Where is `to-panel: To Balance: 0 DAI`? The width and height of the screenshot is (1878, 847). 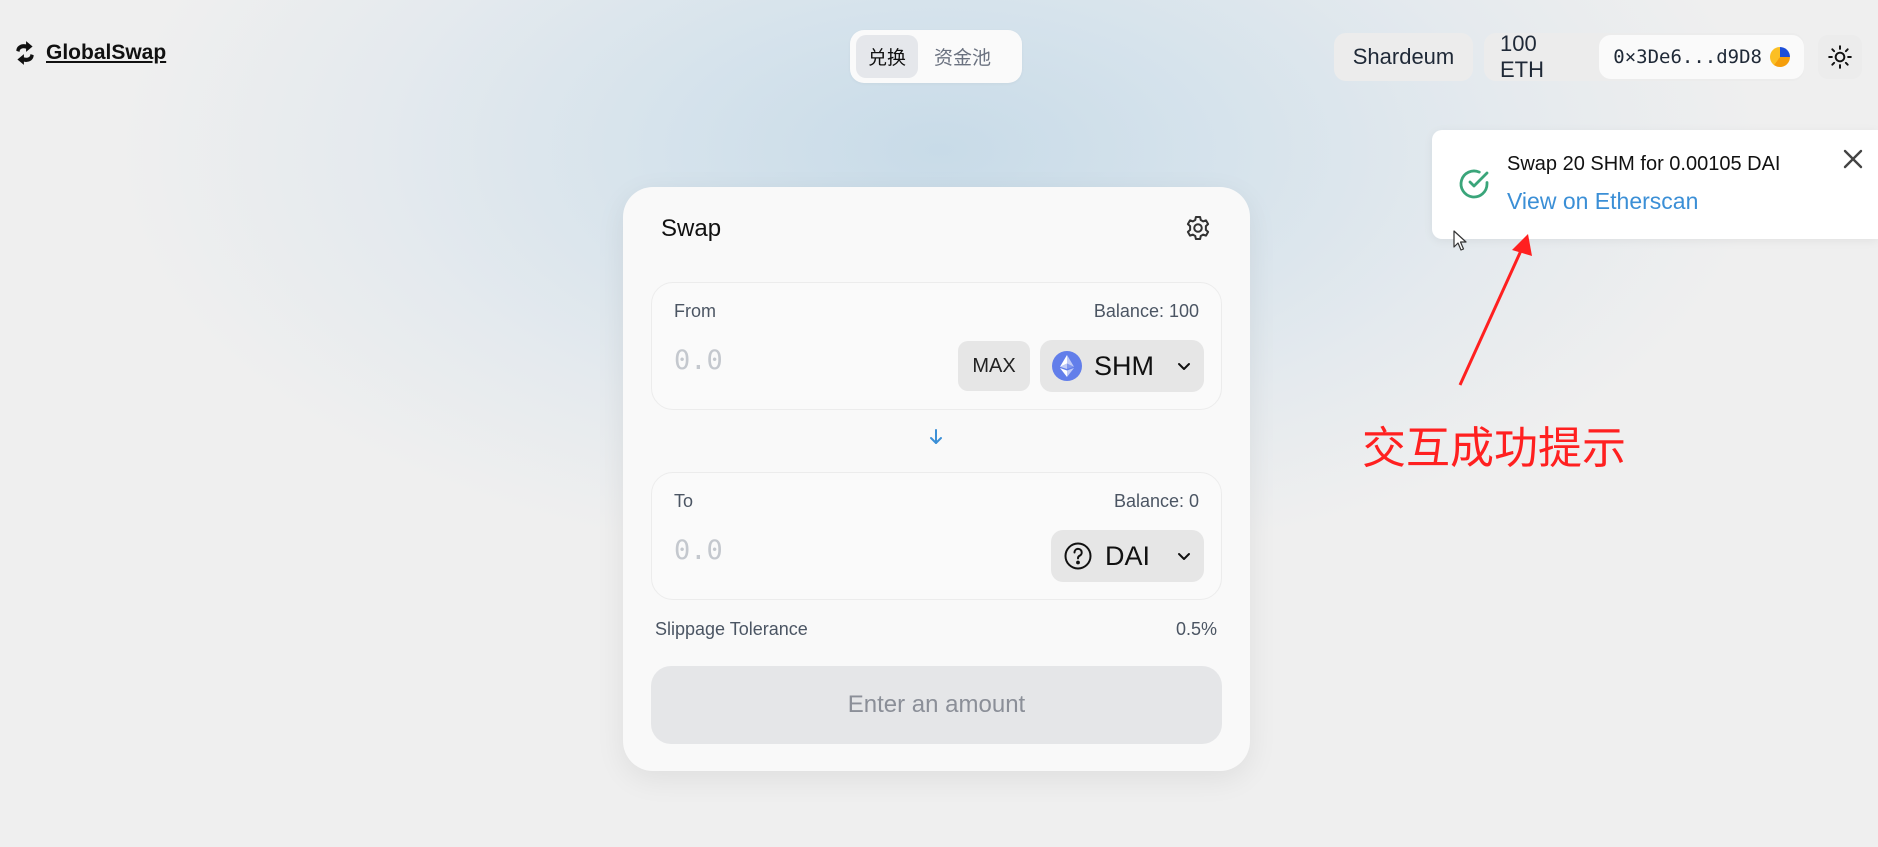
to-panel: To Balance: 0 DAI is located at coordinates (936, 536).